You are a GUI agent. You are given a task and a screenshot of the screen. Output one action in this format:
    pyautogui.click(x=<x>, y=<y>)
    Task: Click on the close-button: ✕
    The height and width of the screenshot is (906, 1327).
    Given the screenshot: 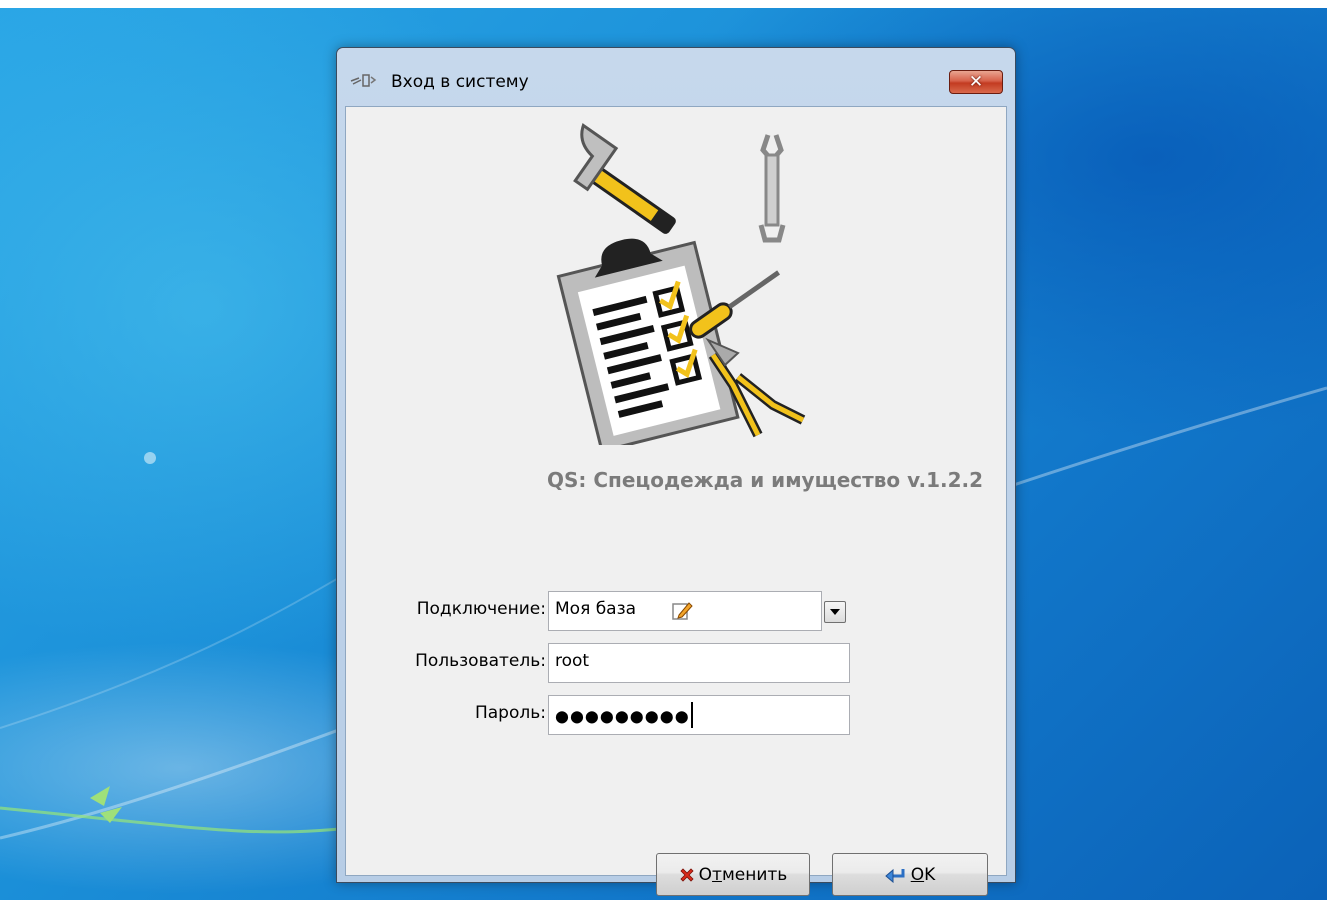 What is the action you would take?
    pyautogui.click(x=976, y=82)
    